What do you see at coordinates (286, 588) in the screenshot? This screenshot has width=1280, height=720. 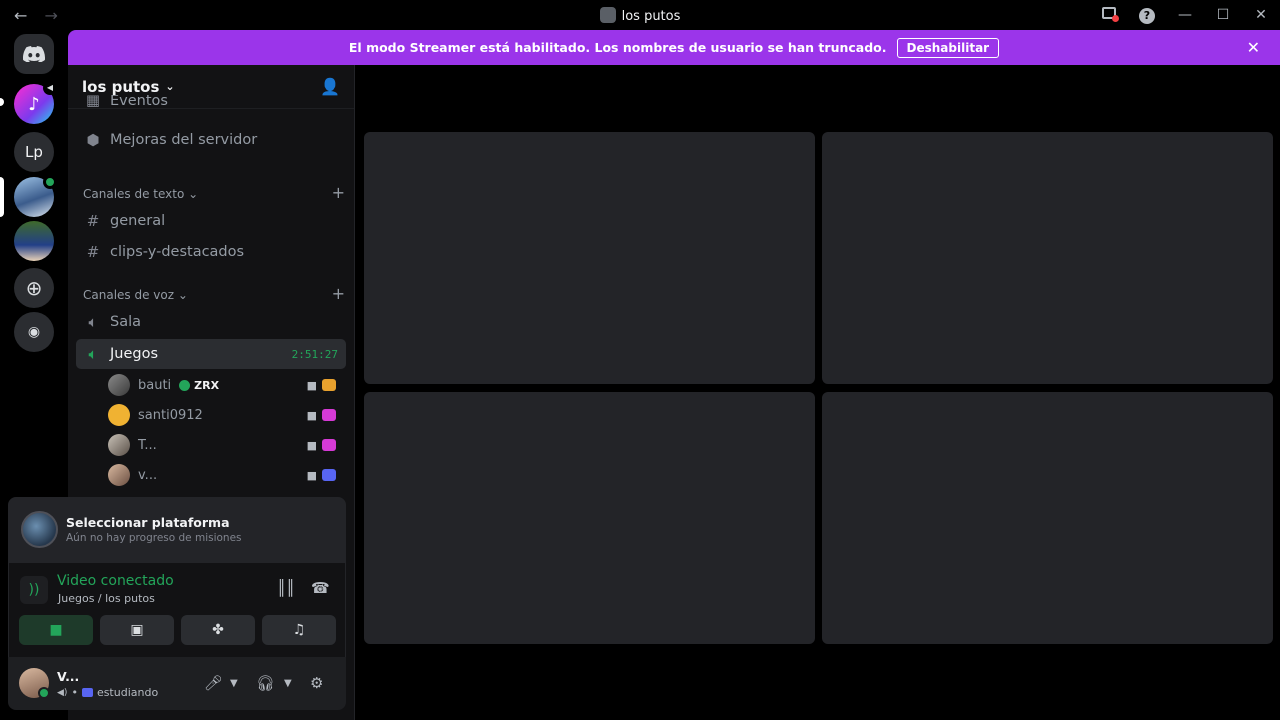 I see `noise-suppression-icon: ║║` at bounding box center [286, 588].